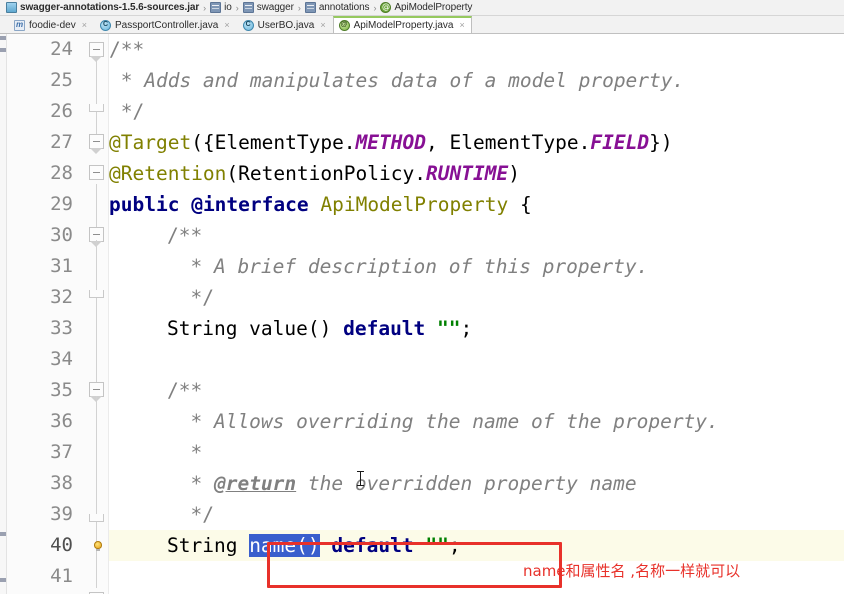 The height and width of the screenshot is (594, 844). What do you see at coordinates (155, 235) in the screenshot?
I see `code-line-30: /**` at bounding box center [155, 235].